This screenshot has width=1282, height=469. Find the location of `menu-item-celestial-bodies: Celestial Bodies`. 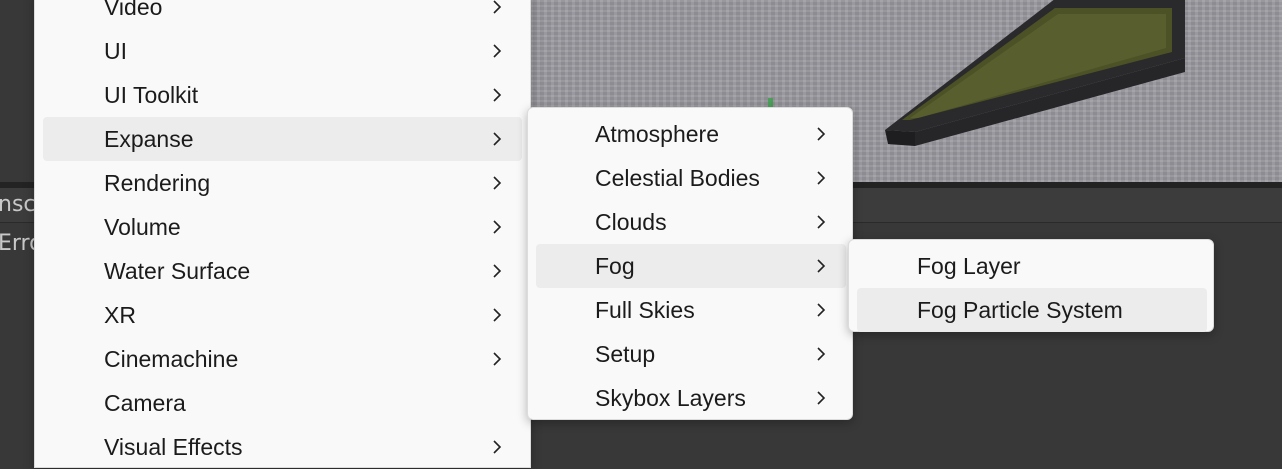

menu-item-celestial-bodies: Celestial Bodies is located at coordinates (691, 178).